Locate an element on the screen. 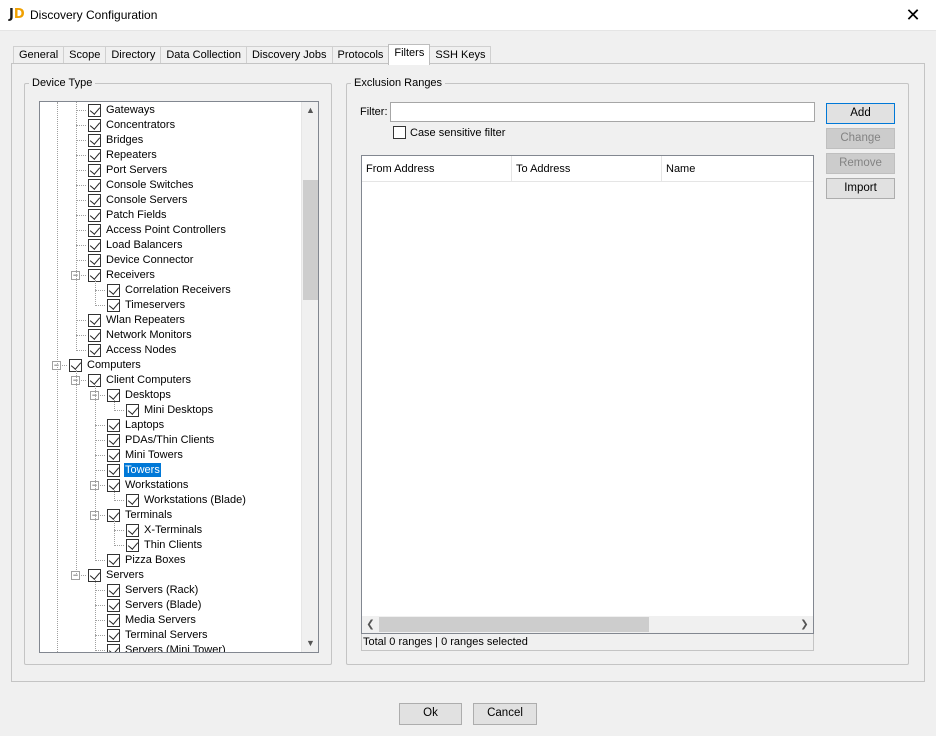  cancel-button: Cancel is located at coordinates (505, 714).